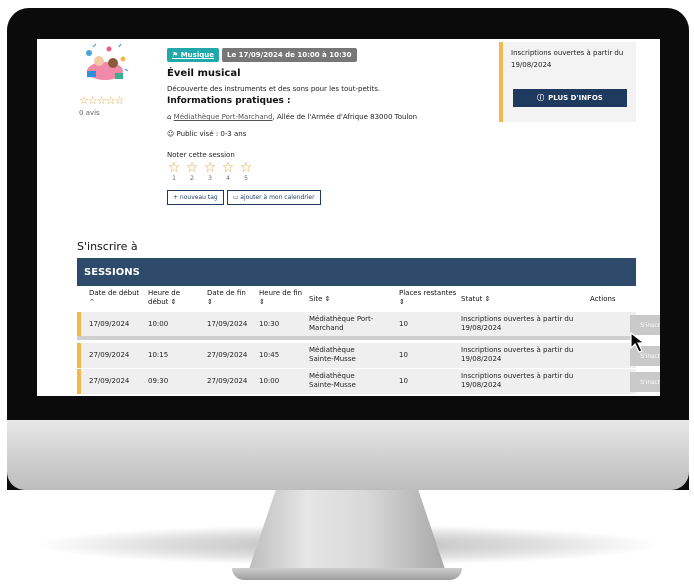 This screenshot has width=694, height=587. What do you see at coordinates (210, 178) in the screenshot?
I see `star-number: 3` at bounding box center [210, 178].